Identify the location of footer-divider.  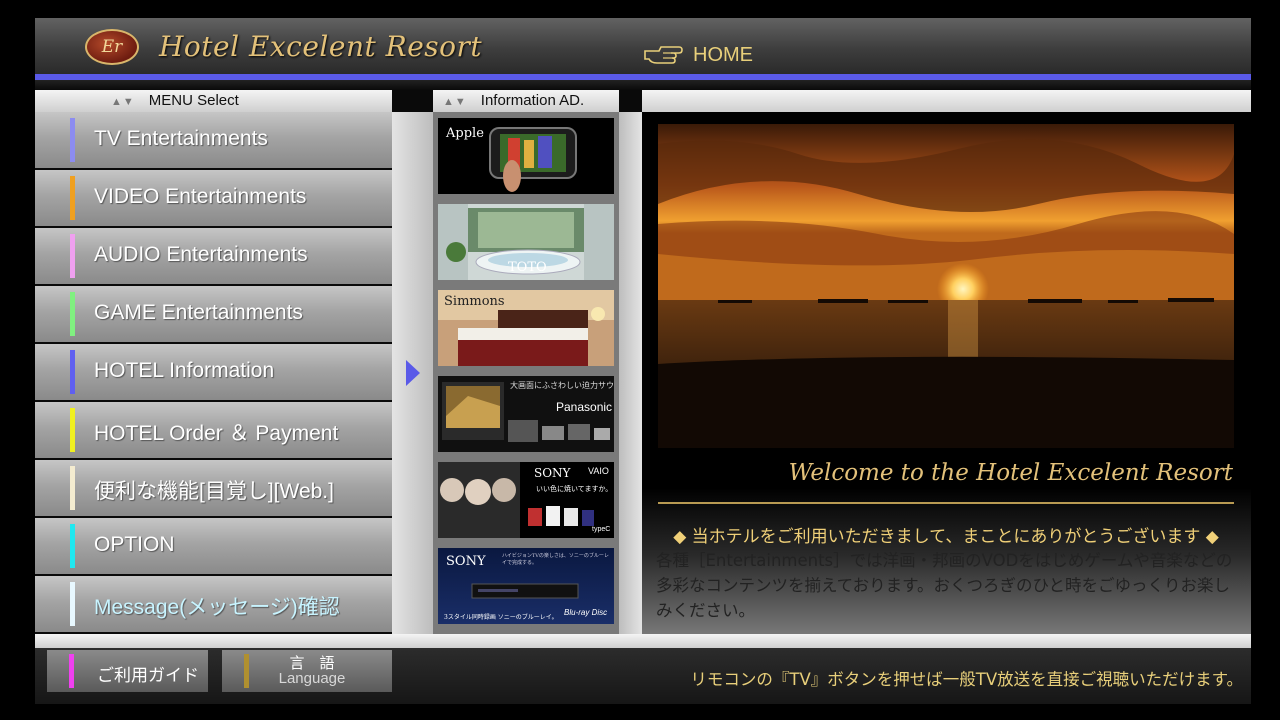
(643, 641).